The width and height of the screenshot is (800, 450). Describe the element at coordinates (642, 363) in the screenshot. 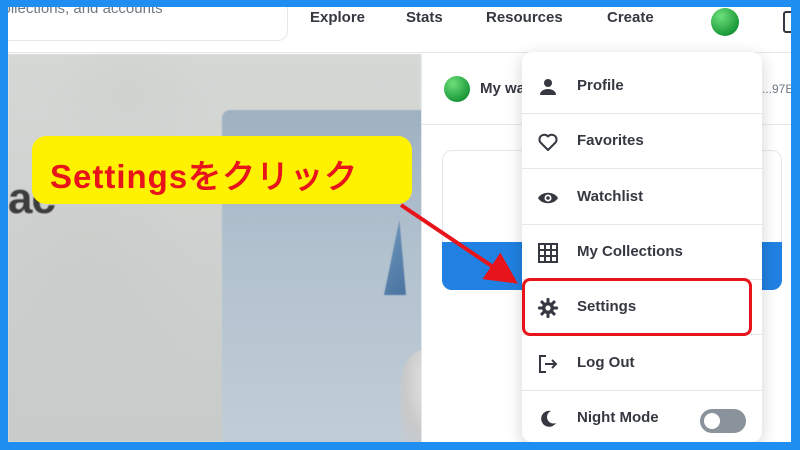

I see `menu-item-log-out: Log Out` at that location.